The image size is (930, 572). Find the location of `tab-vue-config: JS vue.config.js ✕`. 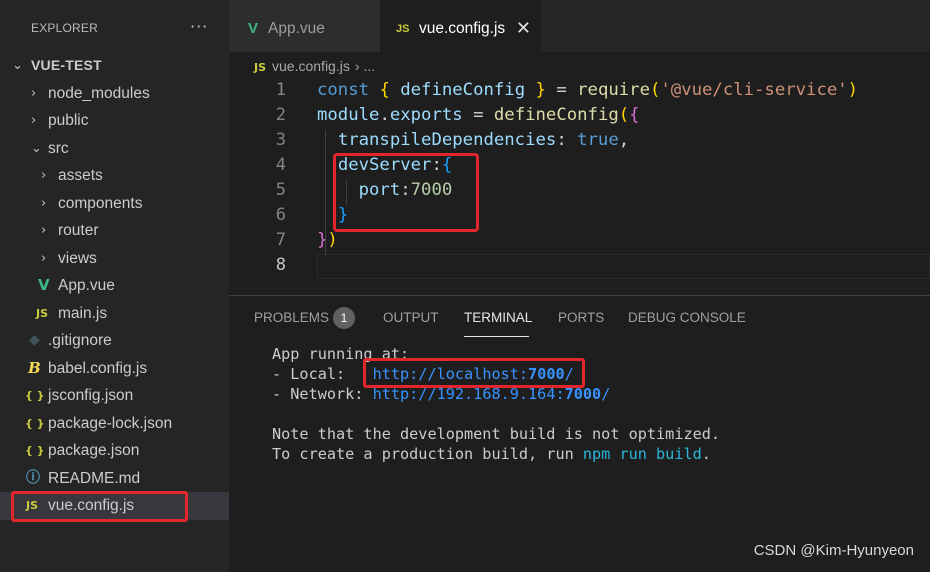

tab-vue-config: JS vue.config.js ✕ is located at coordinates (460, 26).